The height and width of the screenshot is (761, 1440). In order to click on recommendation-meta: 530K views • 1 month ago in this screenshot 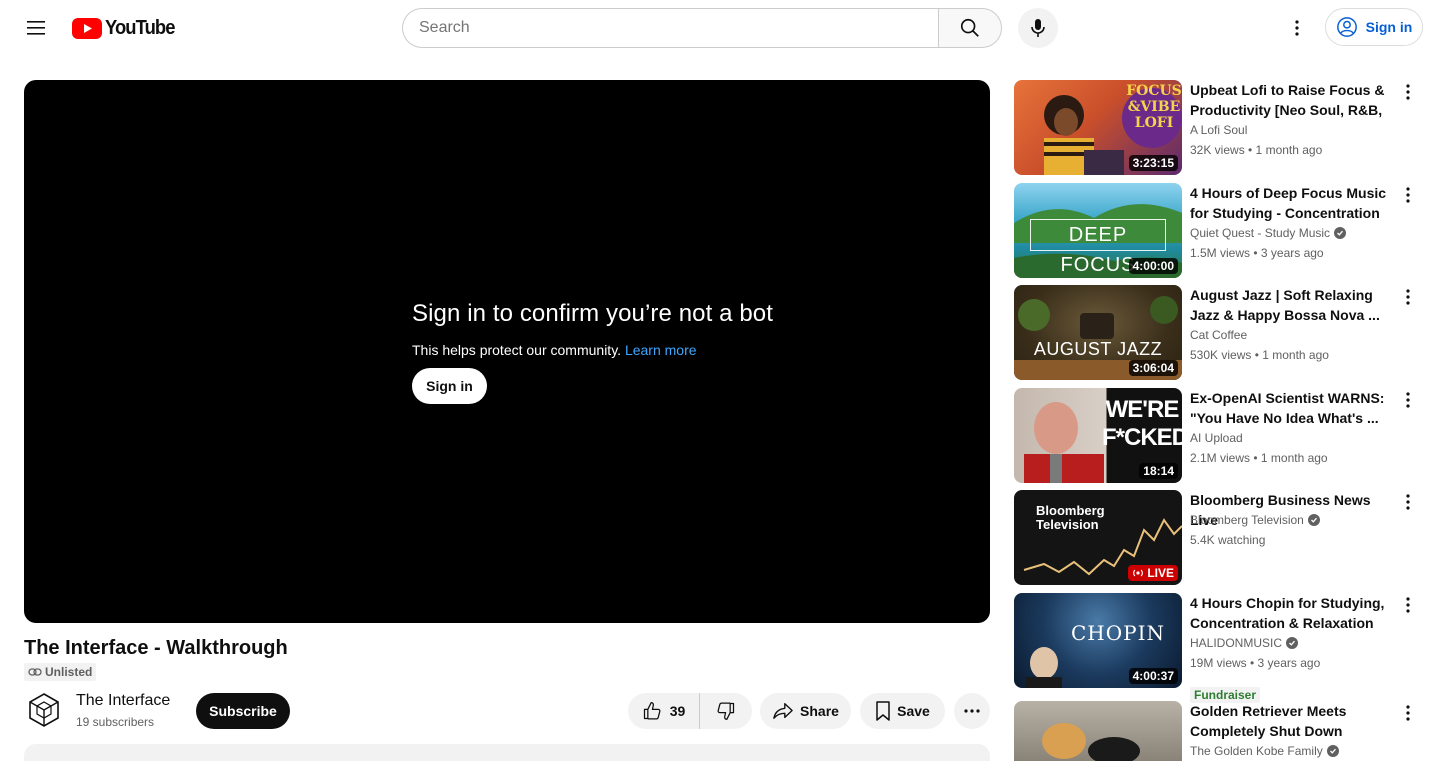, I will do `click(1259, 355)`.